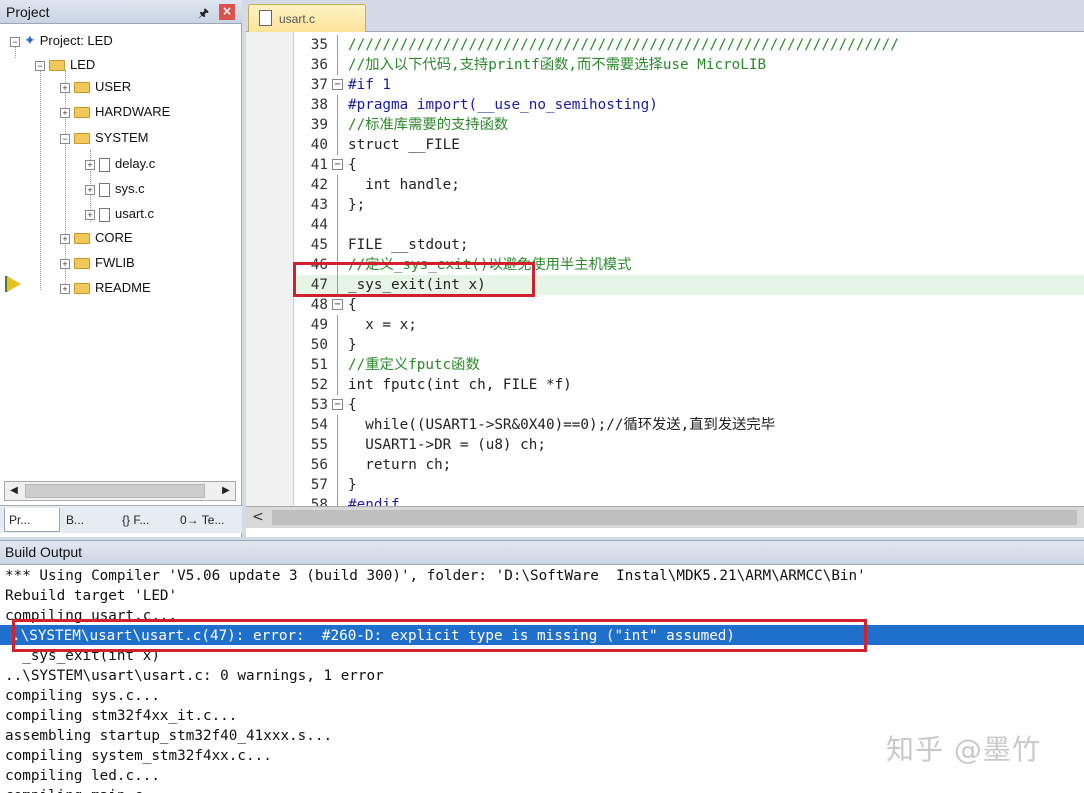  Describe the element at coordinates (307, 18) in the screenshot. I see `editor-tab-usart: usart.c` at that location.